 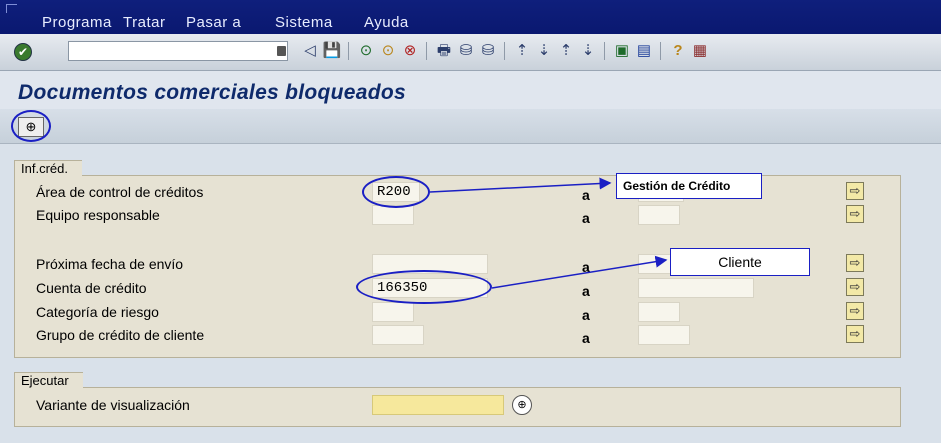 What do you see at coordinates (740, 262) in the screenshot?
I see `annotation-callout-customer: Cliente` at bounding box center [740, 262].